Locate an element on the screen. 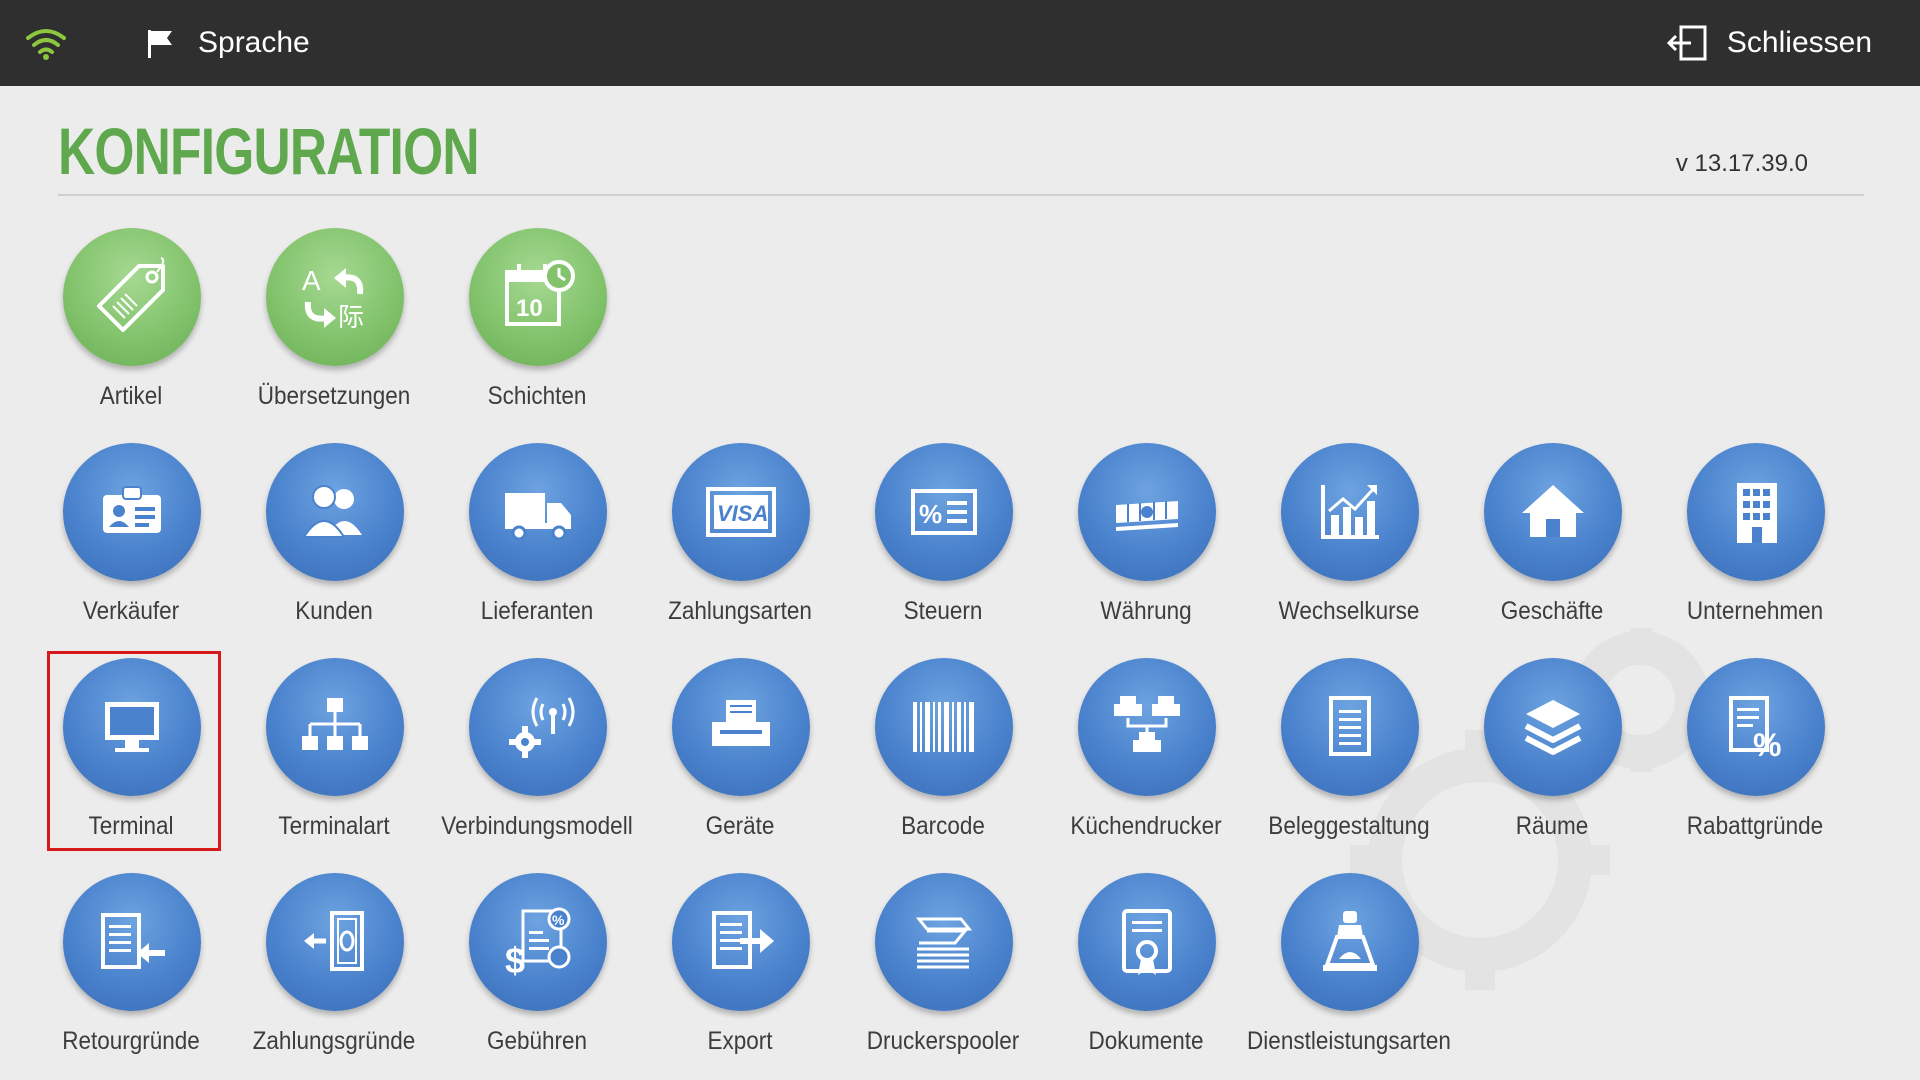  rabattgruende-circle: % is located at coordinates (1756, 727).